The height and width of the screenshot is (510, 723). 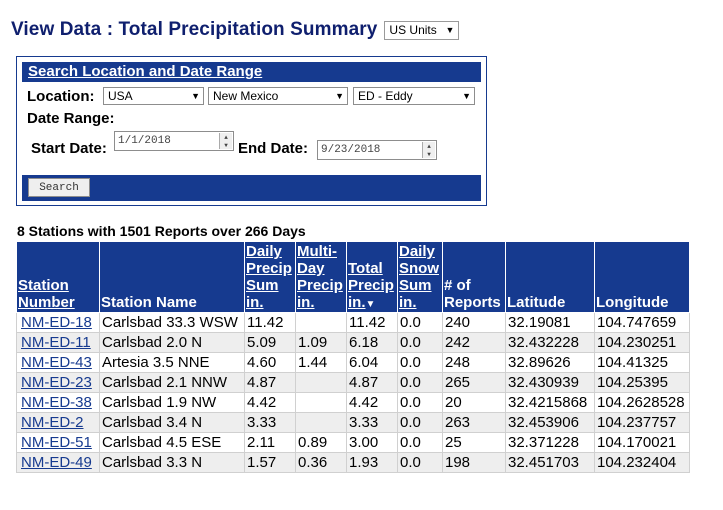 I want to click on latitude-cell: 32.430939, so click(x=550, y=382).